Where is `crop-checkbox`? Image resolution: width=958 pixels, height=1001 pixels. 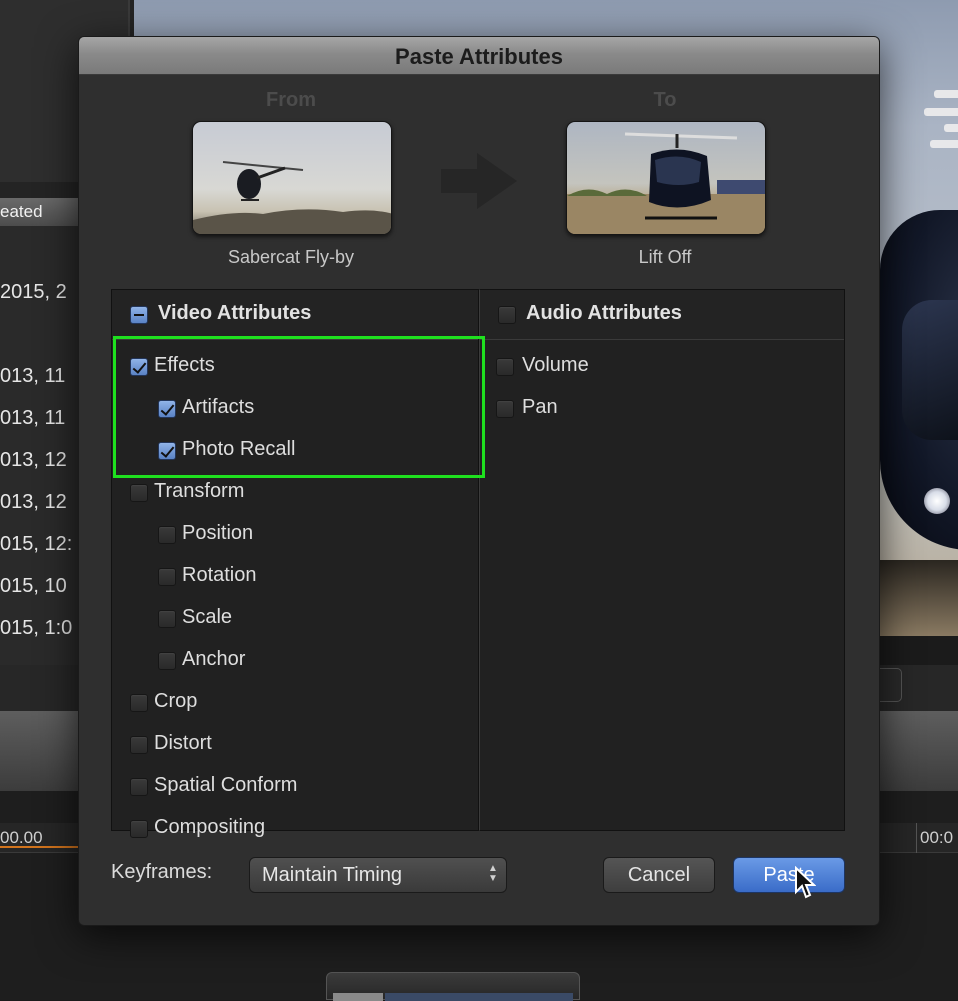 crop-checkbox is located at coordinates (139, 703).